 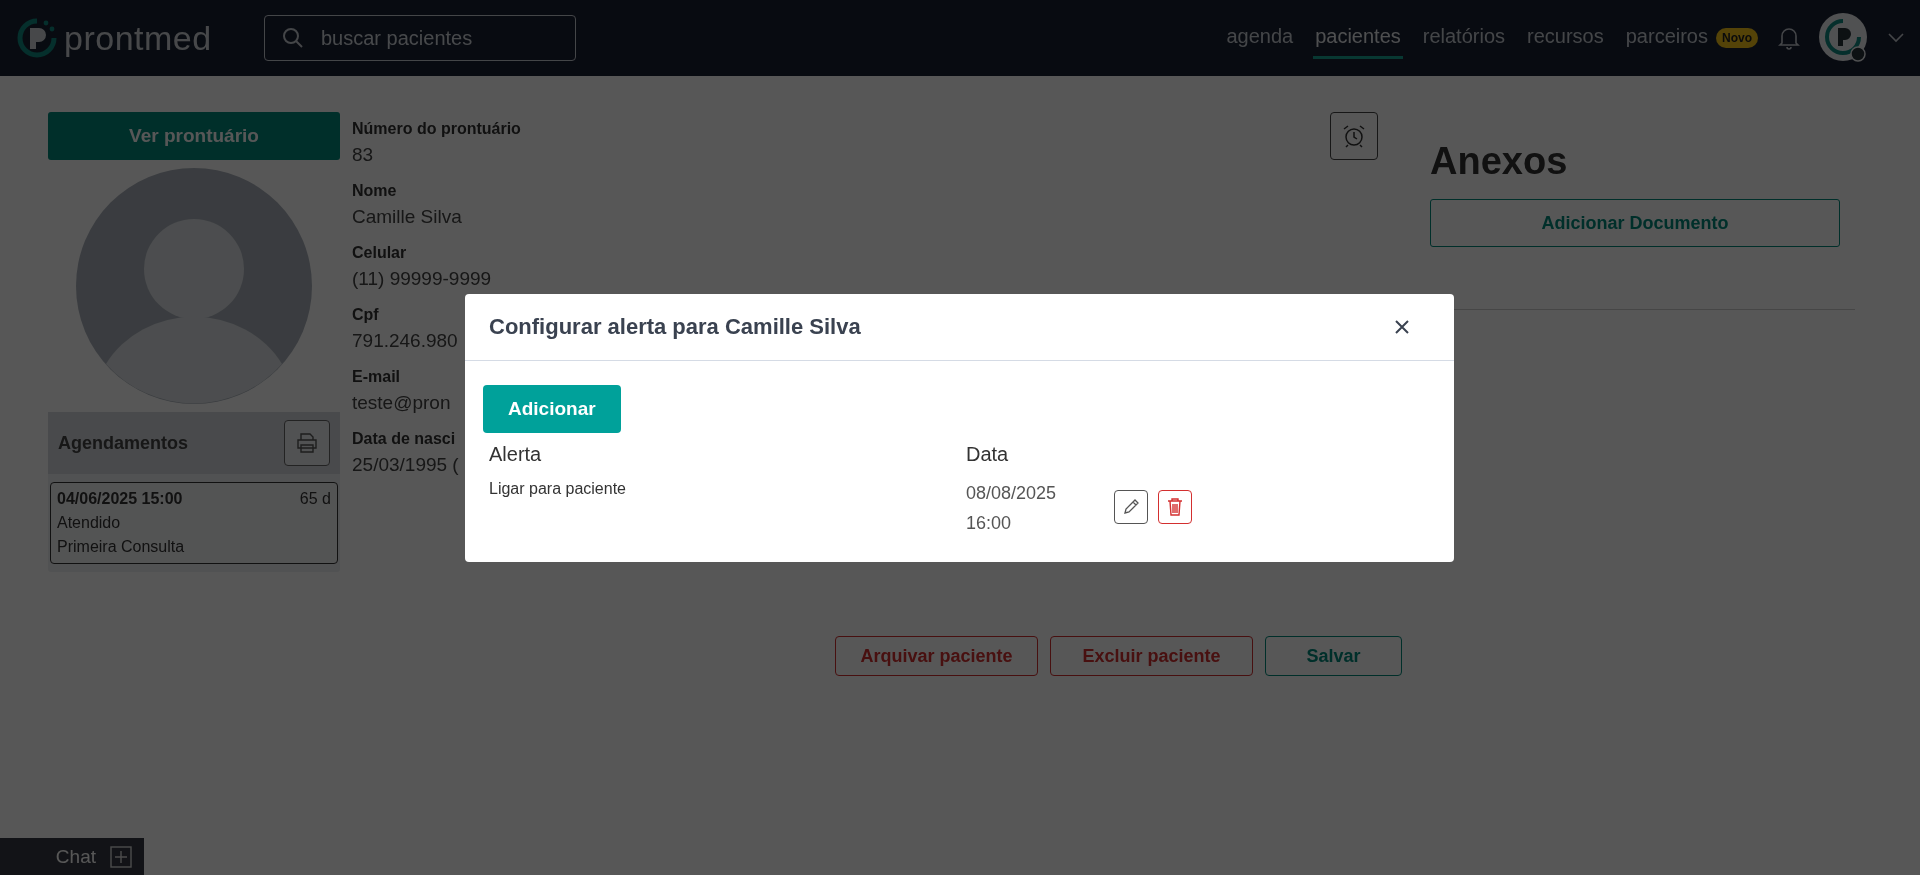 I want to click on add-alert-button: Adicionar, so click(x=552, y=409).